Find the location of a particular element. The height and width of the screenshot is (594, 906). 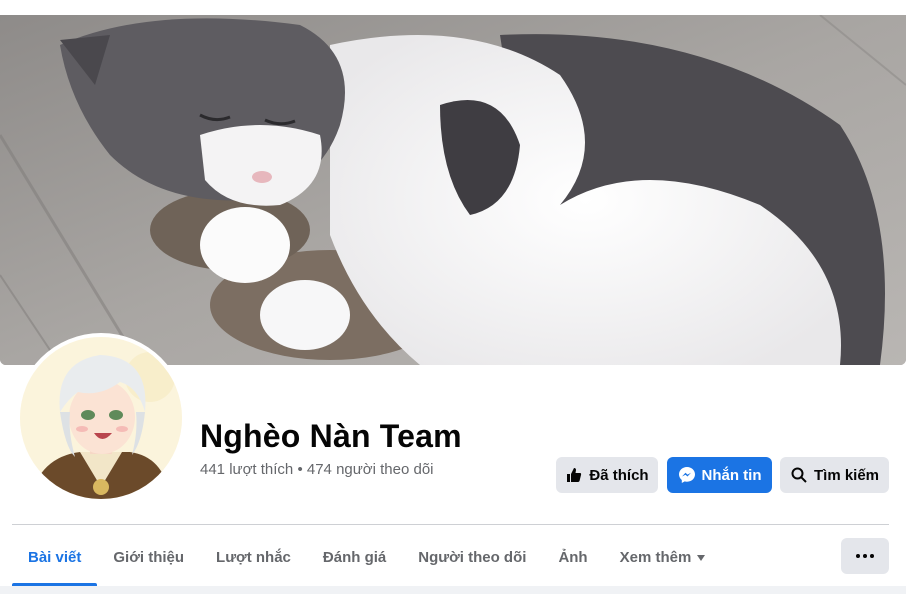

more-options-button is located at coordinates (865, 556).